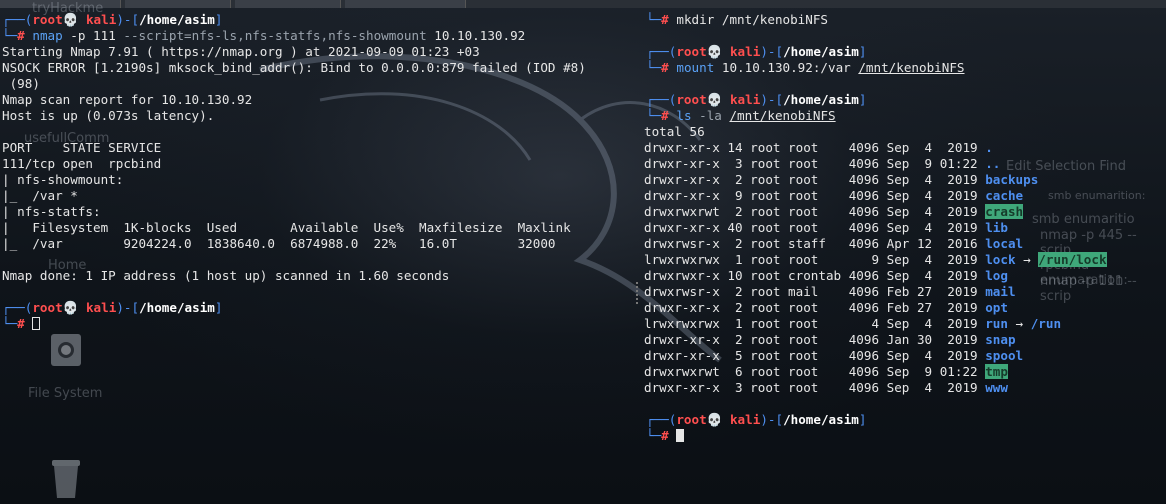 Image resolution: width=1166 pixels, height=504 pixels. I want to click on output-line: | nfs-showmount:, so click(63, 179).